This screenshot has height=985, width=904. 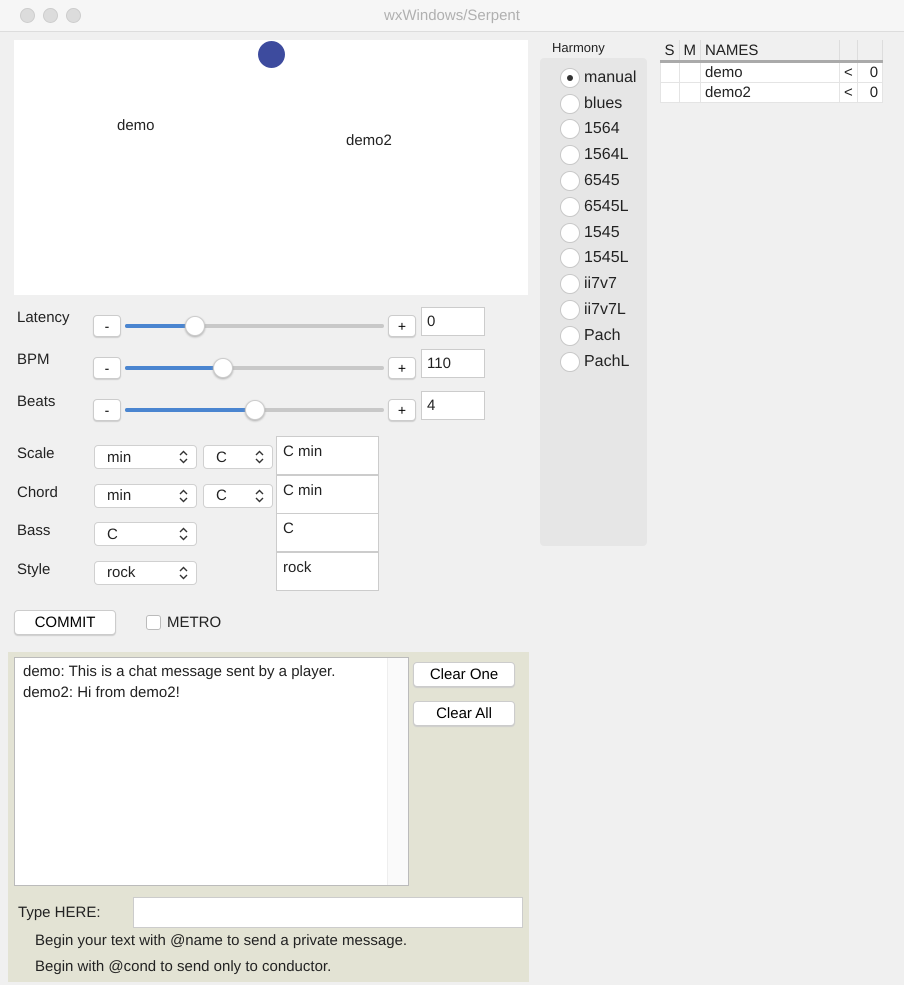 What do you see at coordinates (34, 530) in the screenshot?
I see `selector-label: Bass` at bounding box center [34, 530].